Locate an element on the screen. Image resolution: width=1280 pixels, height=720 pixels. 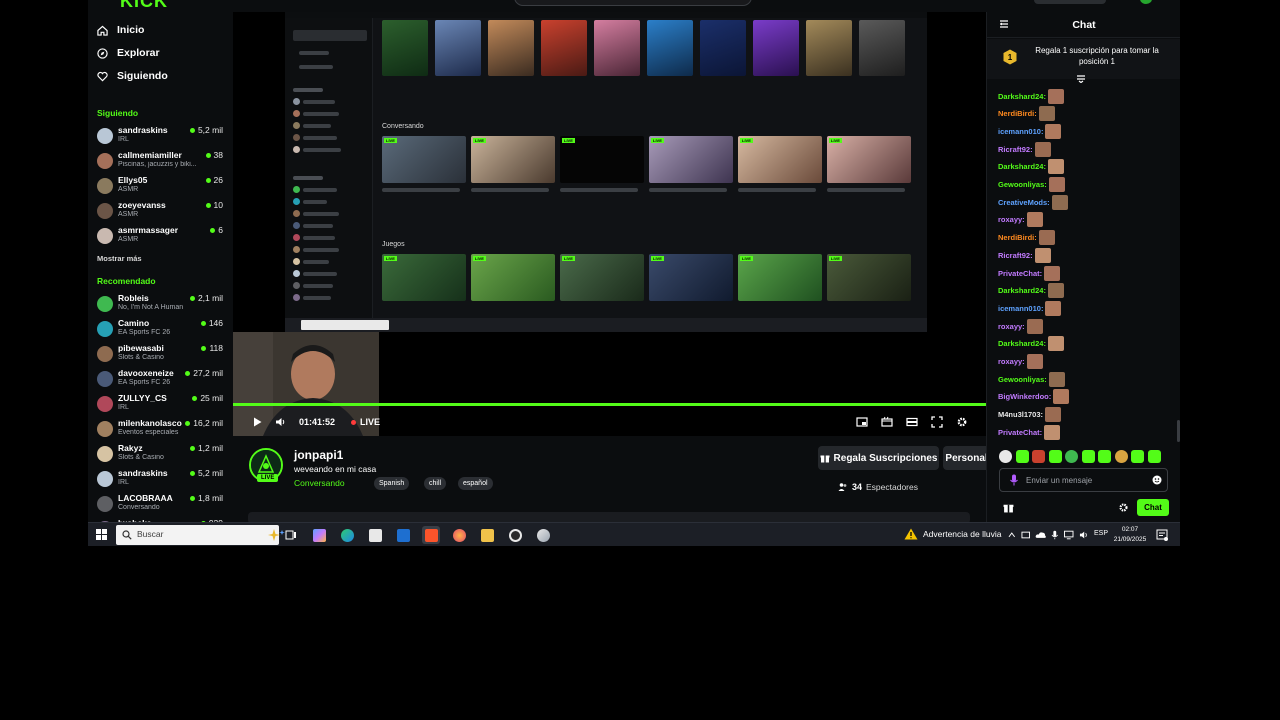
chevron-down-icon is located at coordinates (1081, 79).